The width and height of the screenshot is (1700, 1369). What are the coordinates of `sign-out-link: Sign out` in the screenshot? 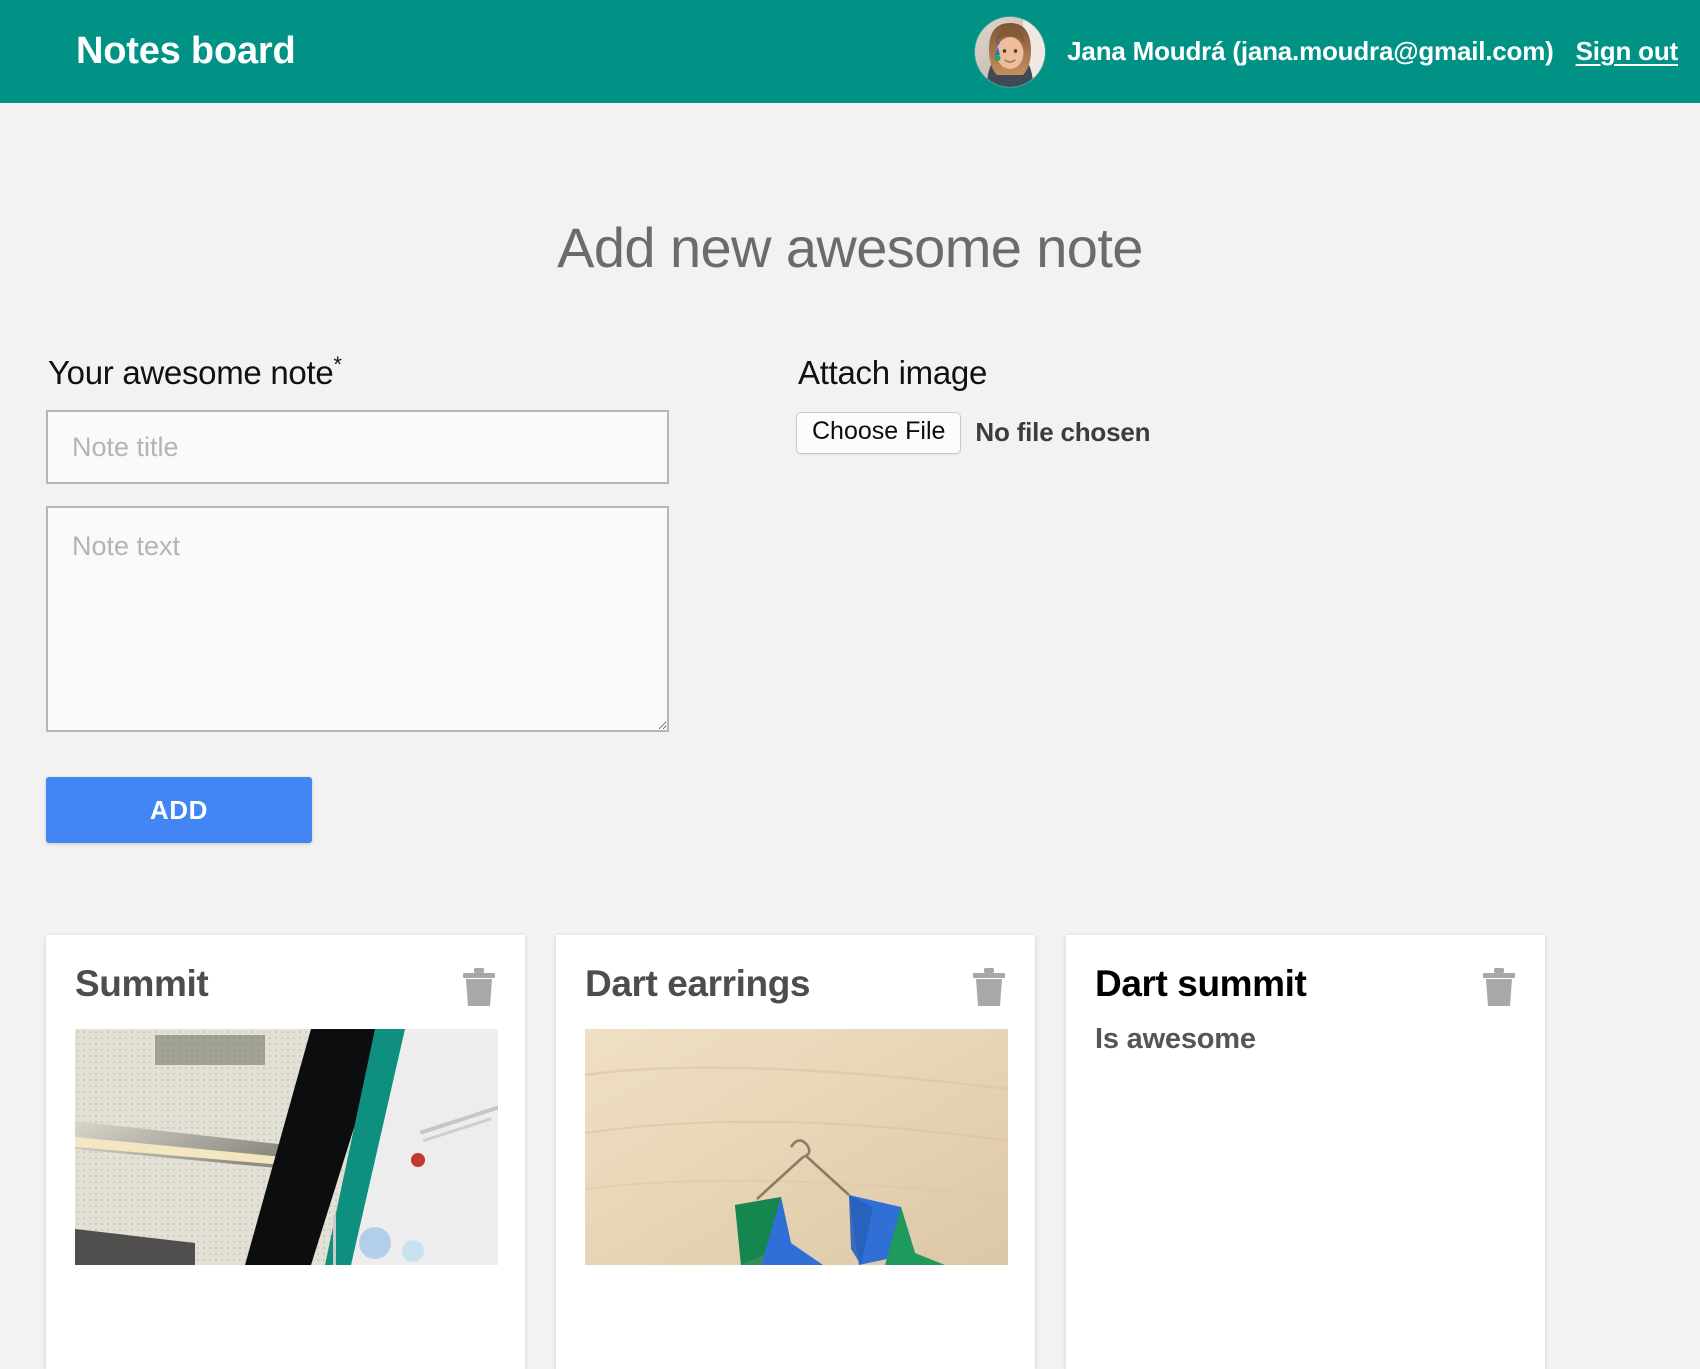 It's located at (1627, 51).